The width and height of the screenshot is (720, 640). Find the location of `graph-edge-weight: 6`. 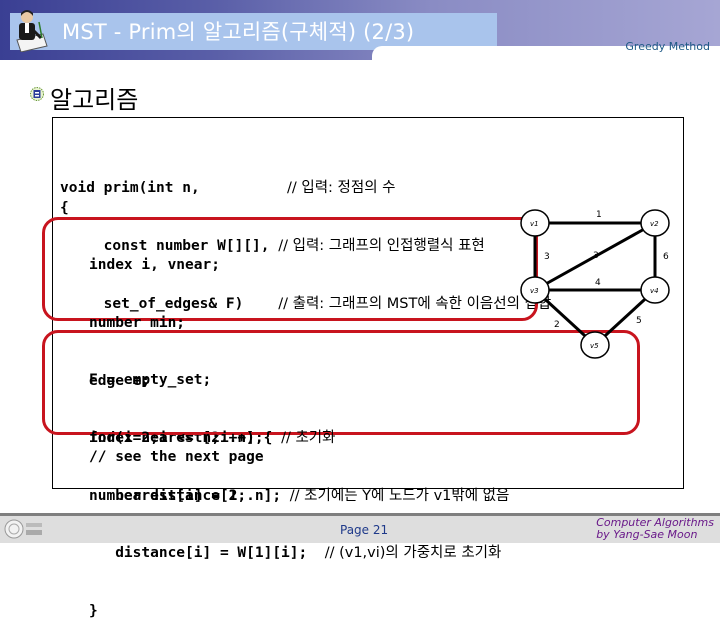

graph-edge-weight: 6 is located at coordinates (666, 257).